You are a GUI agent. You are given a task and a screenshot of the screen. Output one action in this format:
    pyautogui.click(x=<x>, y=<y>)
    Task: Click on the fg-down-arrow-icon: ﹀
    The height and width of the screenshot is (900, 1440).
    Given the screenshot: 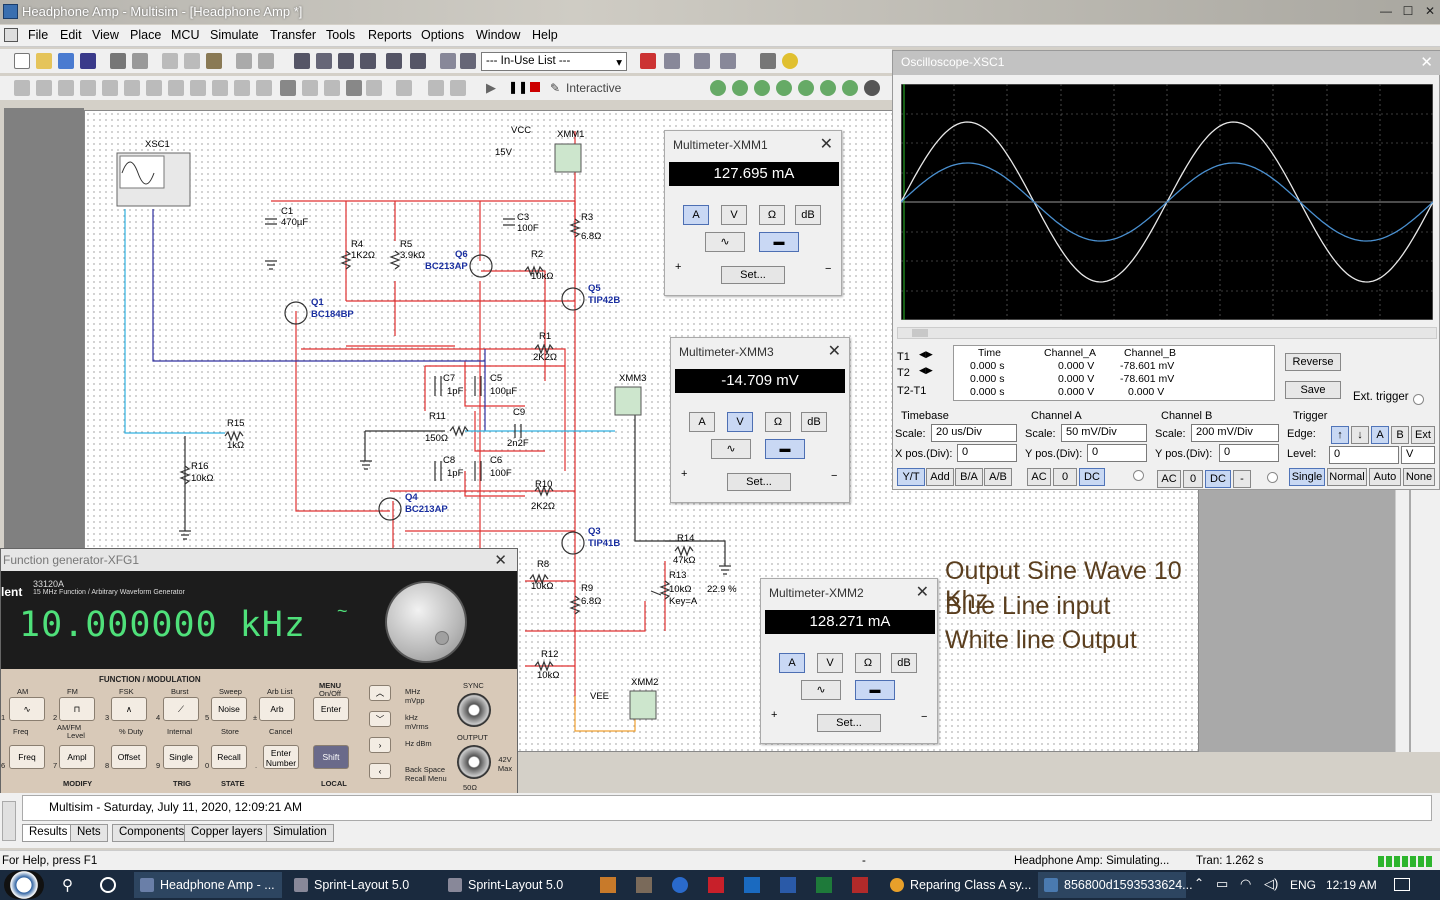 What is the action you would take?
    pyautogui.click(x=380, y=719)
    